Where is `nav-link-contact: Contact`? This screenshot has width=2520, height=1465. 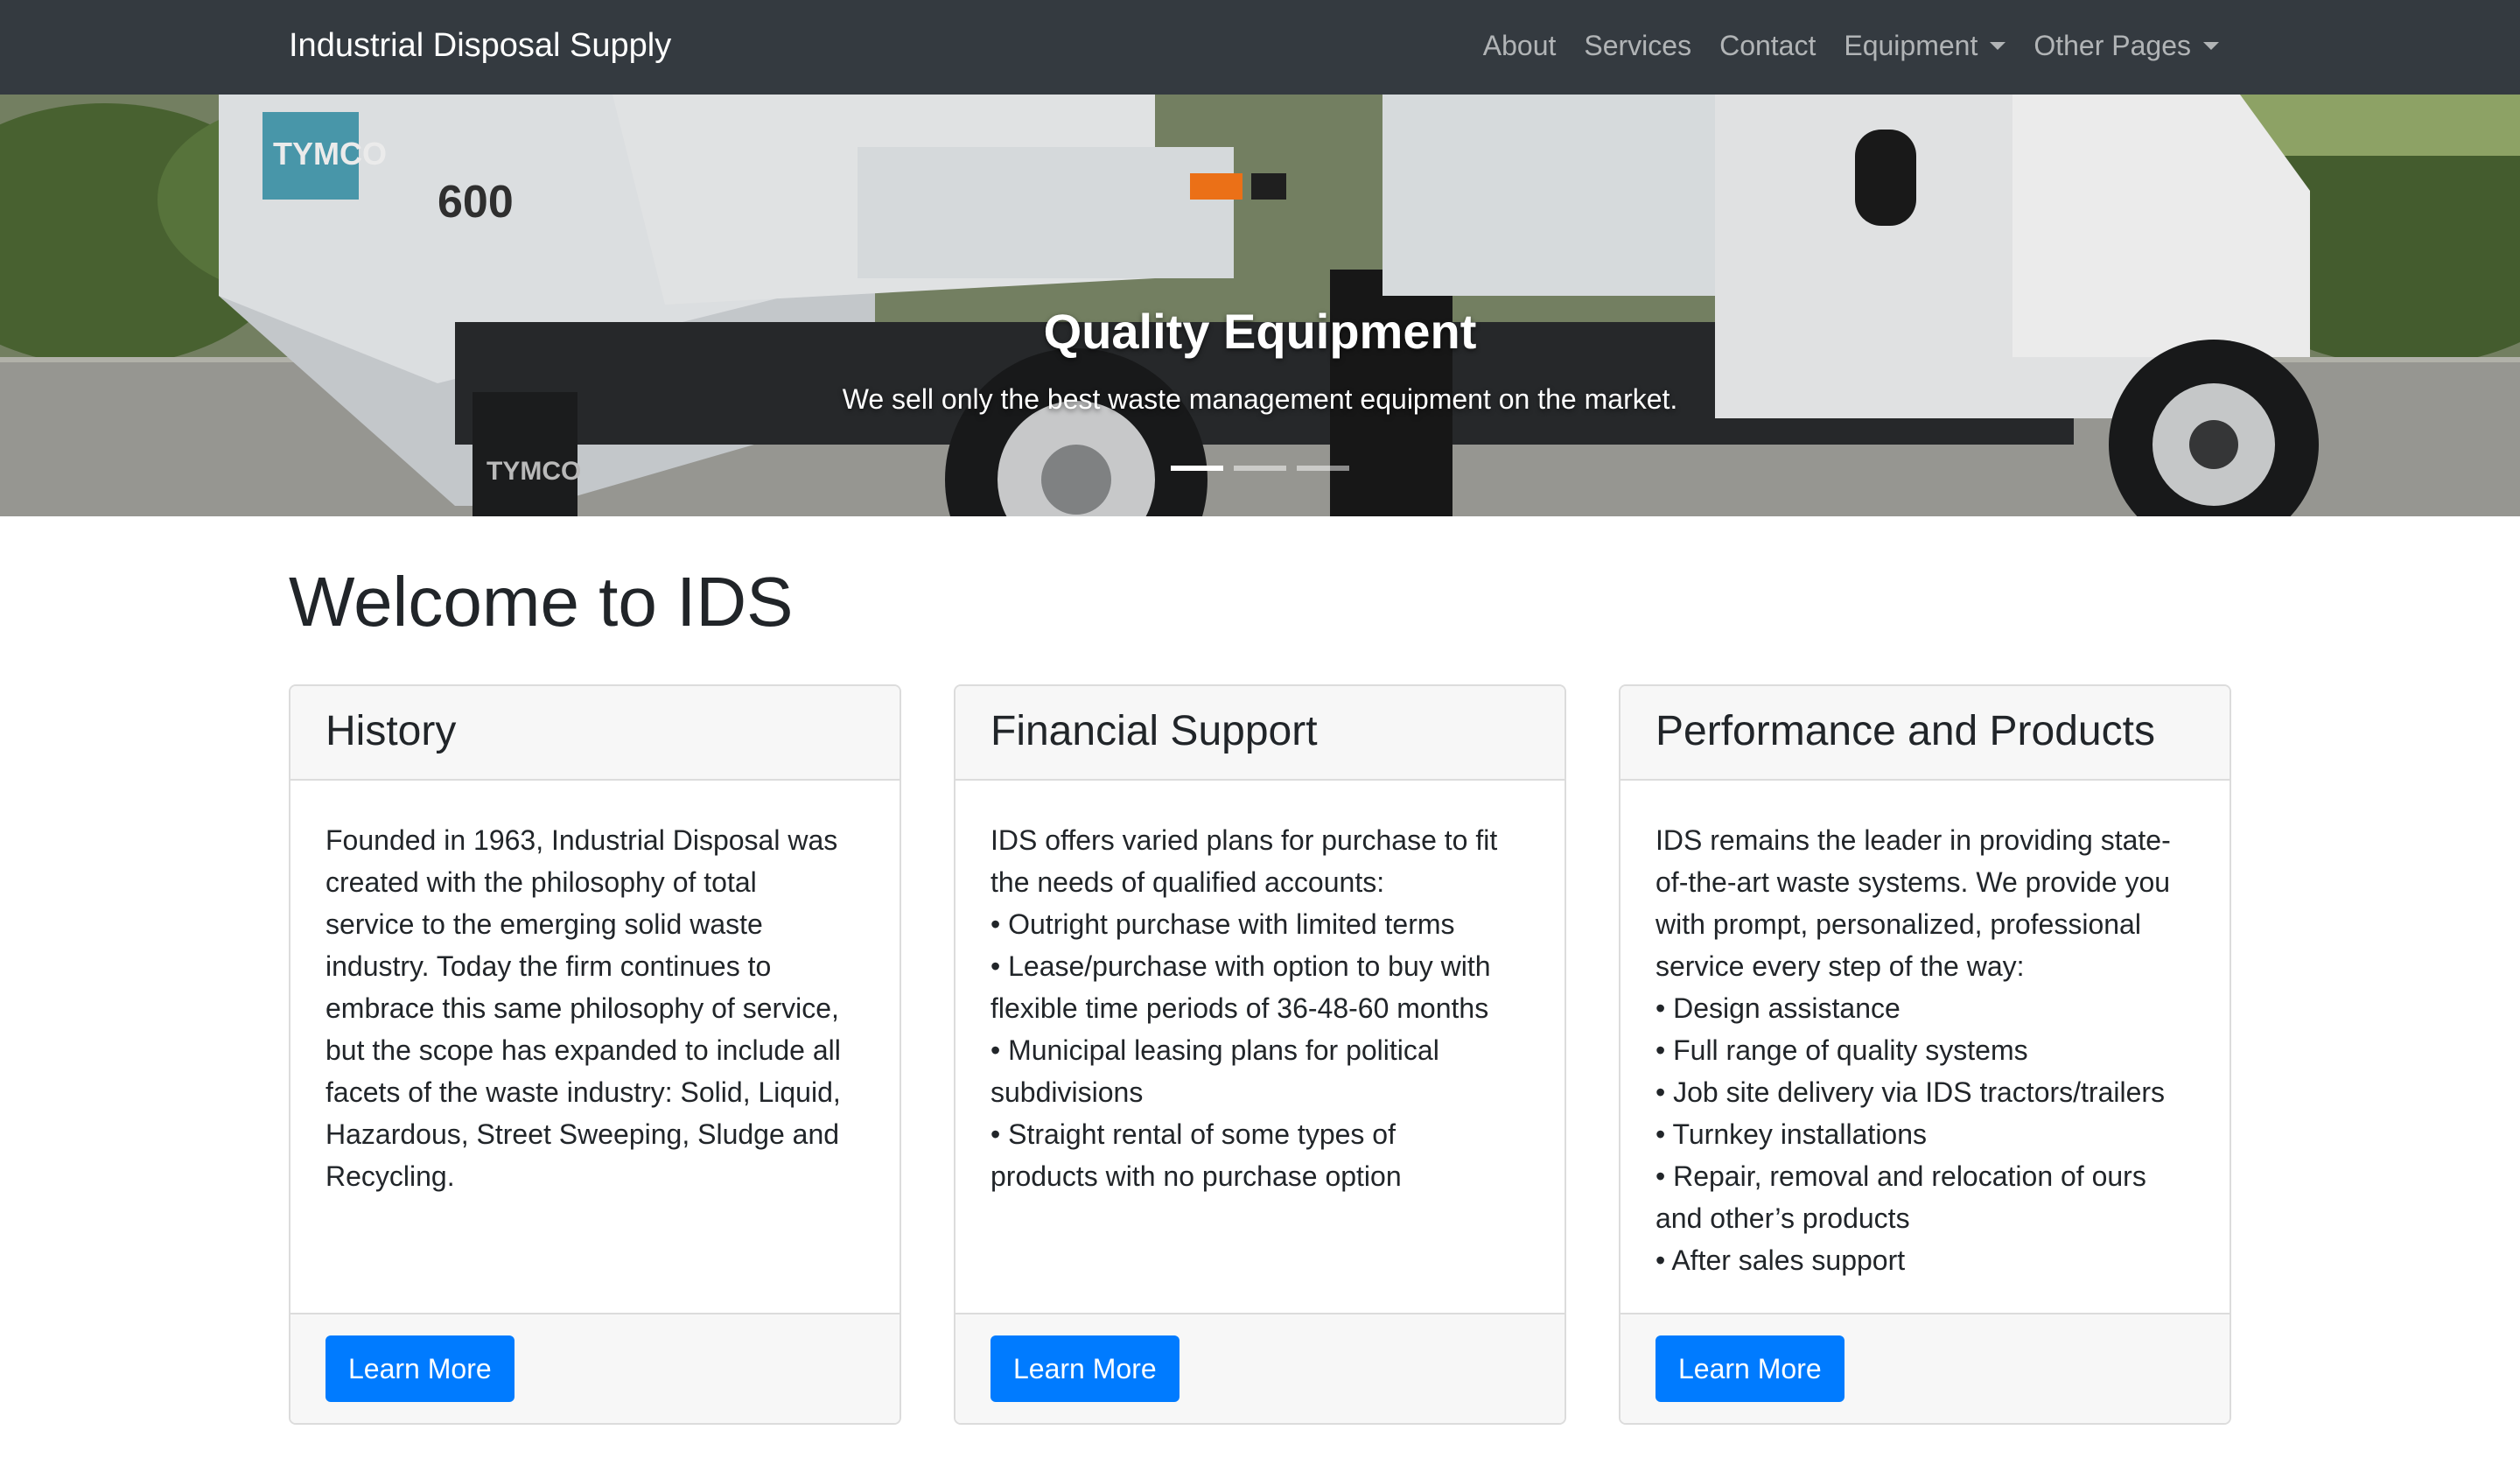 nav-link-contact: Contact is located at coordinates (1767, 45).